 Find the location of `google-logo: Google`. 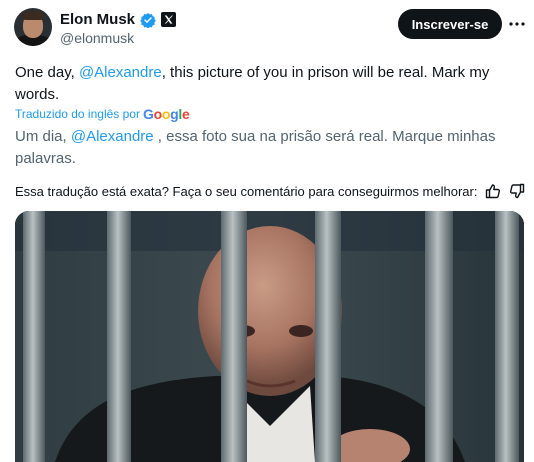

google-logo: Google is located at coordinates (166, 114).